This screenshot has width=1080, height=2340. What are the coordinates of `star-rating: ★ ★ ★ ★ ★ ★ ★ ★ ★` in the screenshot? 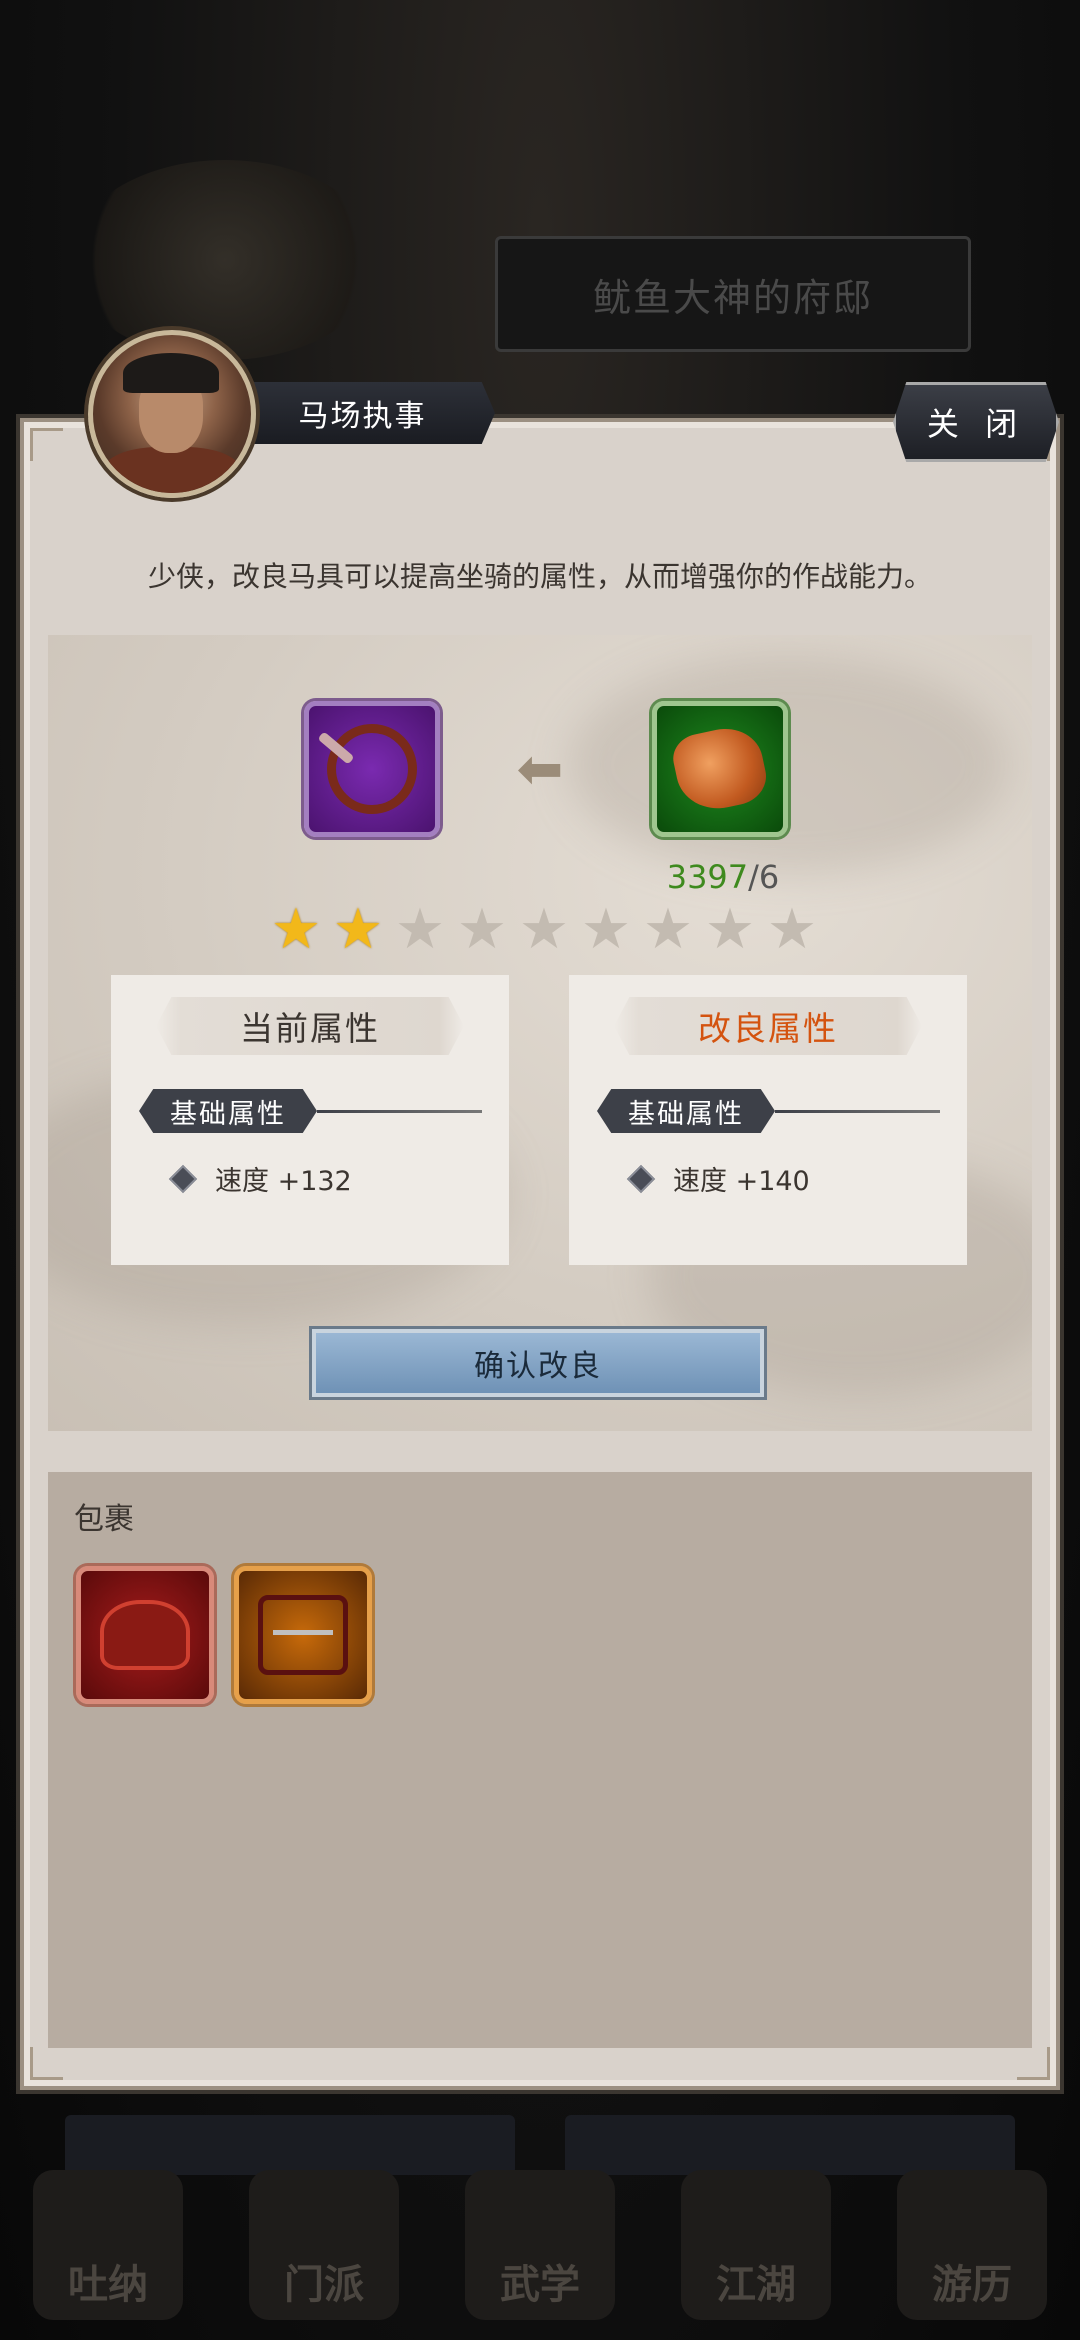 It's located at (544, 930).